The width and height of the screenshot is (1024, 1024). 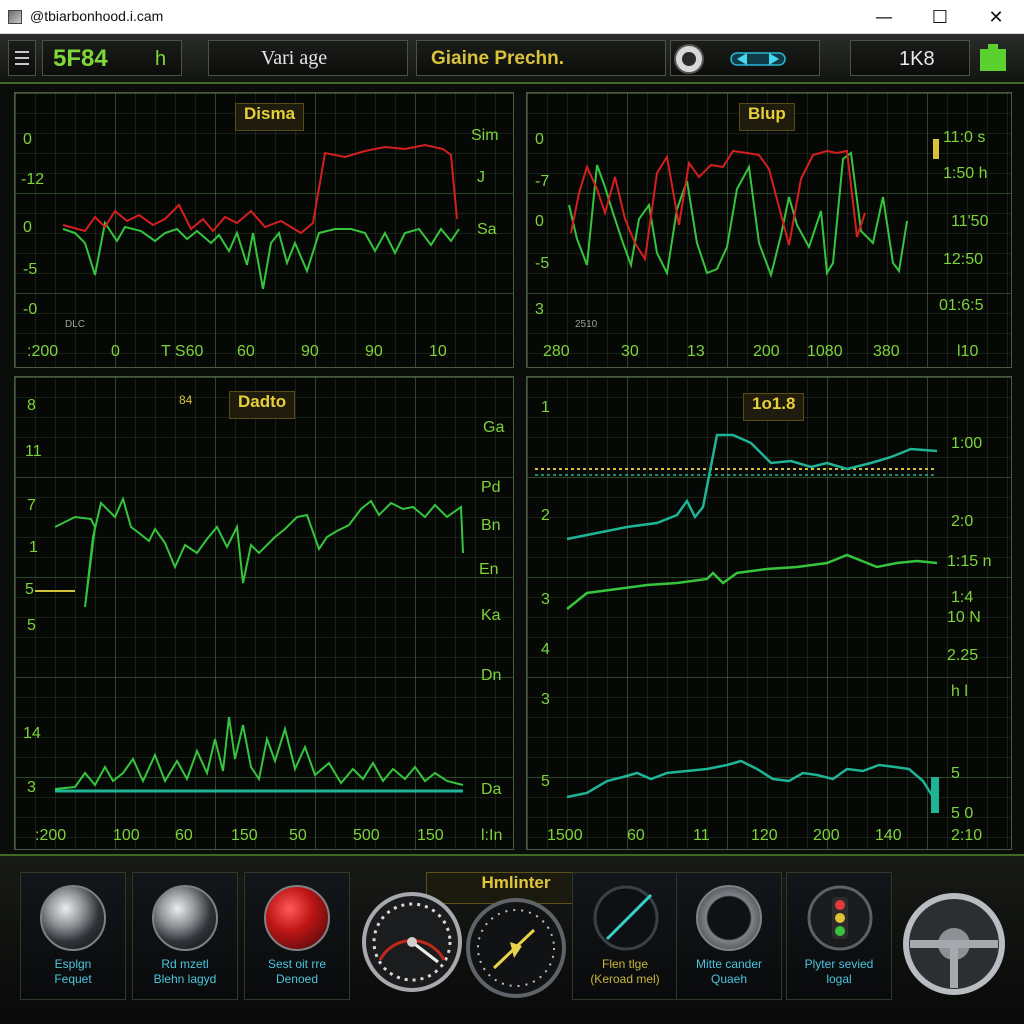 I want to click on gauge-caption-line2: Denoed, so click(x=297, y=979).